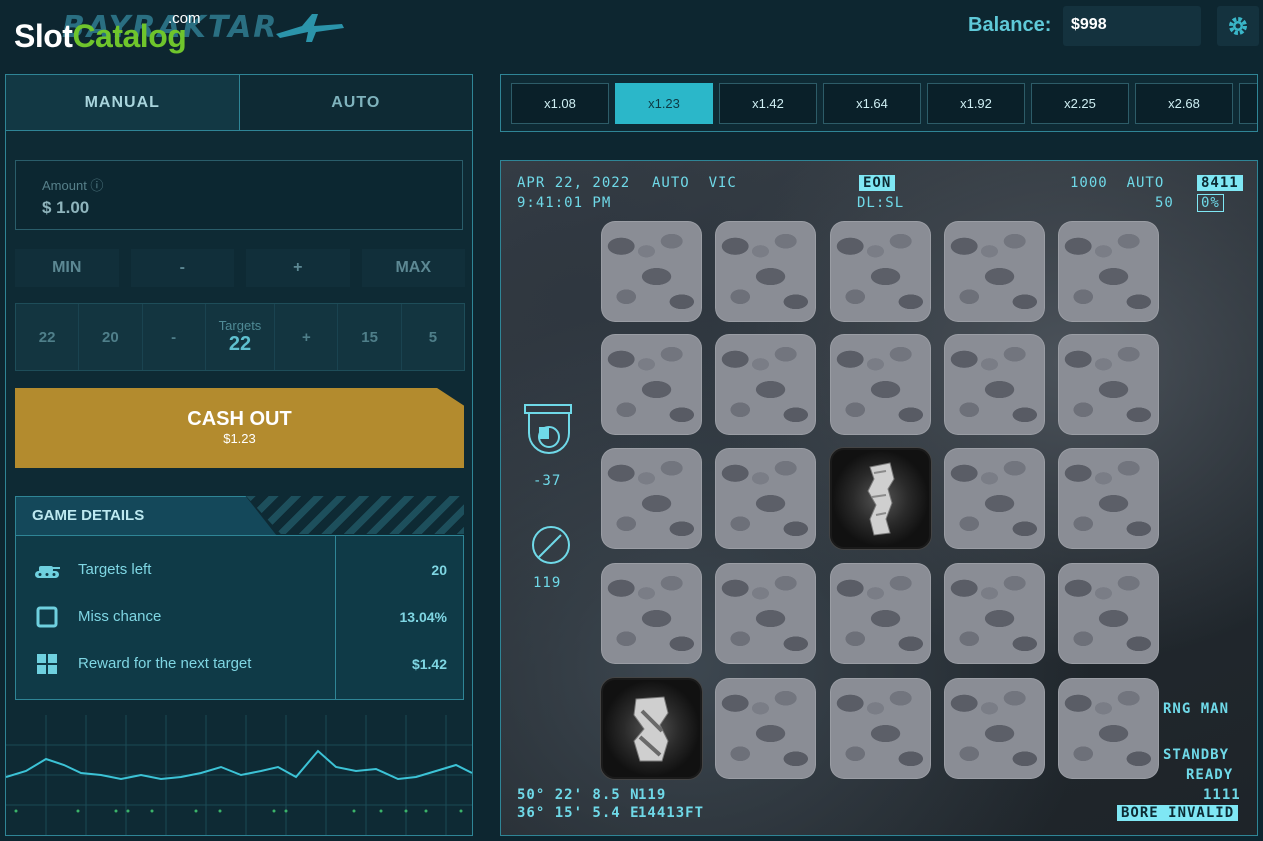  What do you see at coordinates (165, 663) in the screenshot?
I see `detail-label-reward: Reward for the next target` at bounding box center [165, 663].